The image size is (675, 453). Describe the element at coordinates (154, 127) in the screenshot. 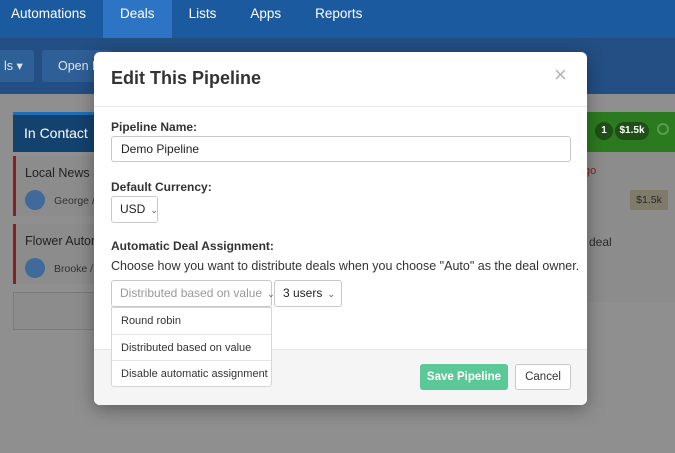

I see `pipeline-name-label: Pipeline Name:` at that location.